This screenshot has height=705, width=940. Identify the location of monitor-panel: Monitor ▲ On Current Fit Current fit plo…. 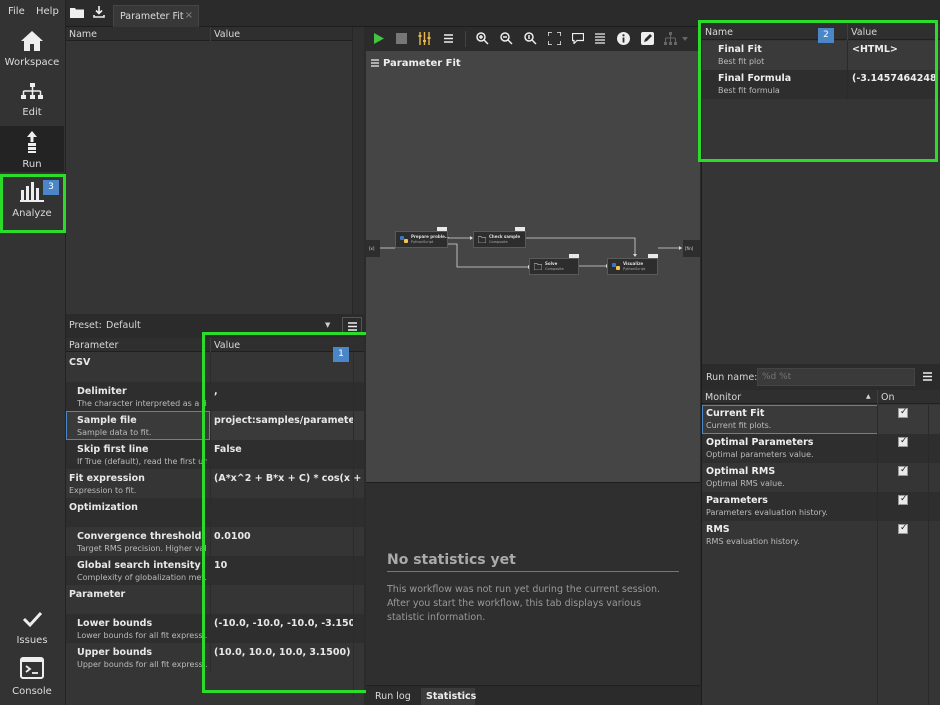
(820, 547).